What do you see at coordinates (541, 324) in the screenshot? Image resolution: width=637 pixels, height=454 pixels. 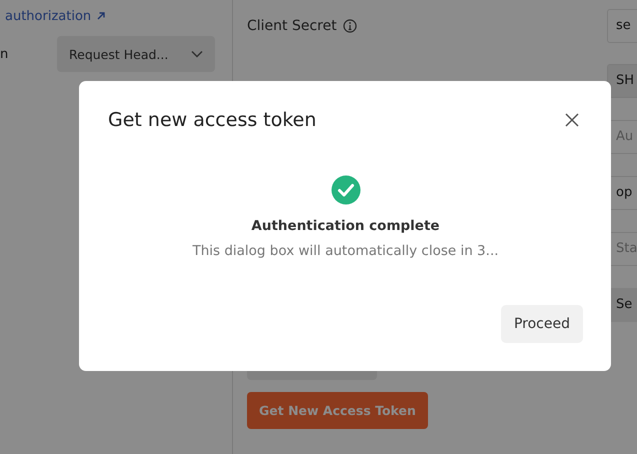 I see `proceed-button: Proceed` at bounding box center [541, 324].